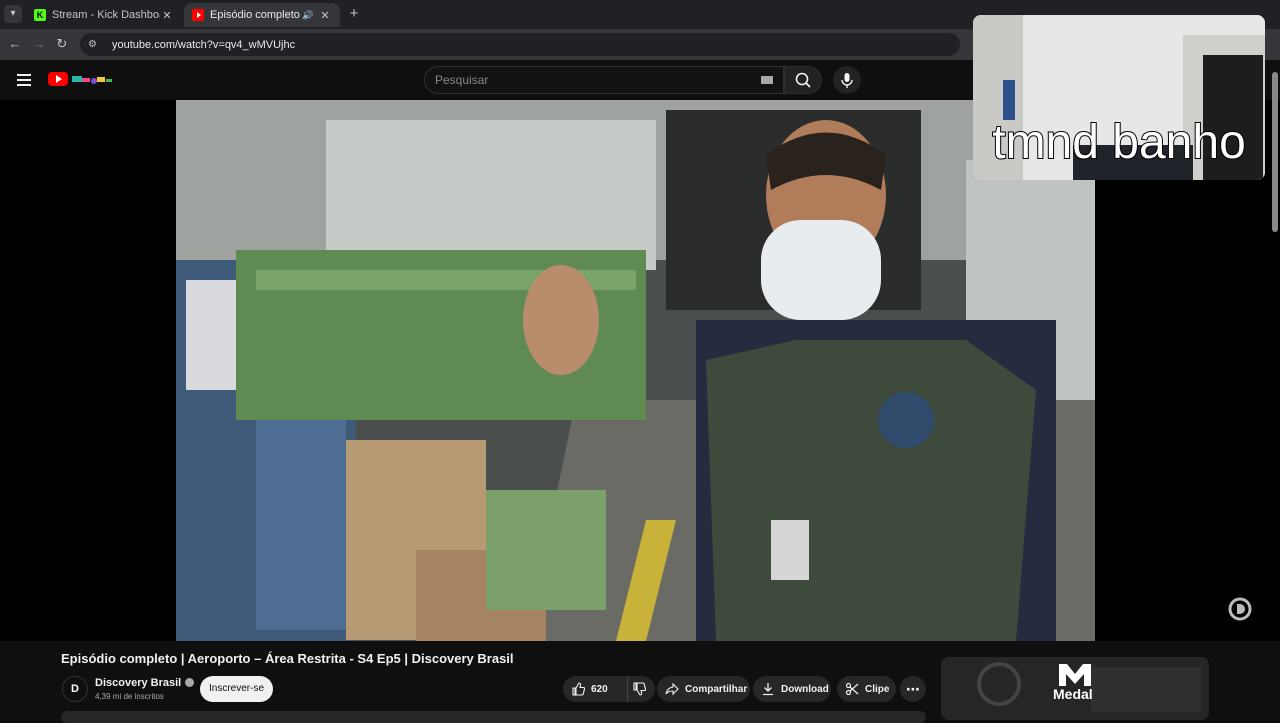 The image size is (1280, 723). What do you see at coordinates (716, 689) in the screenshot?
I see `share-label: Compartilhar` at bounding box center [716, 689].